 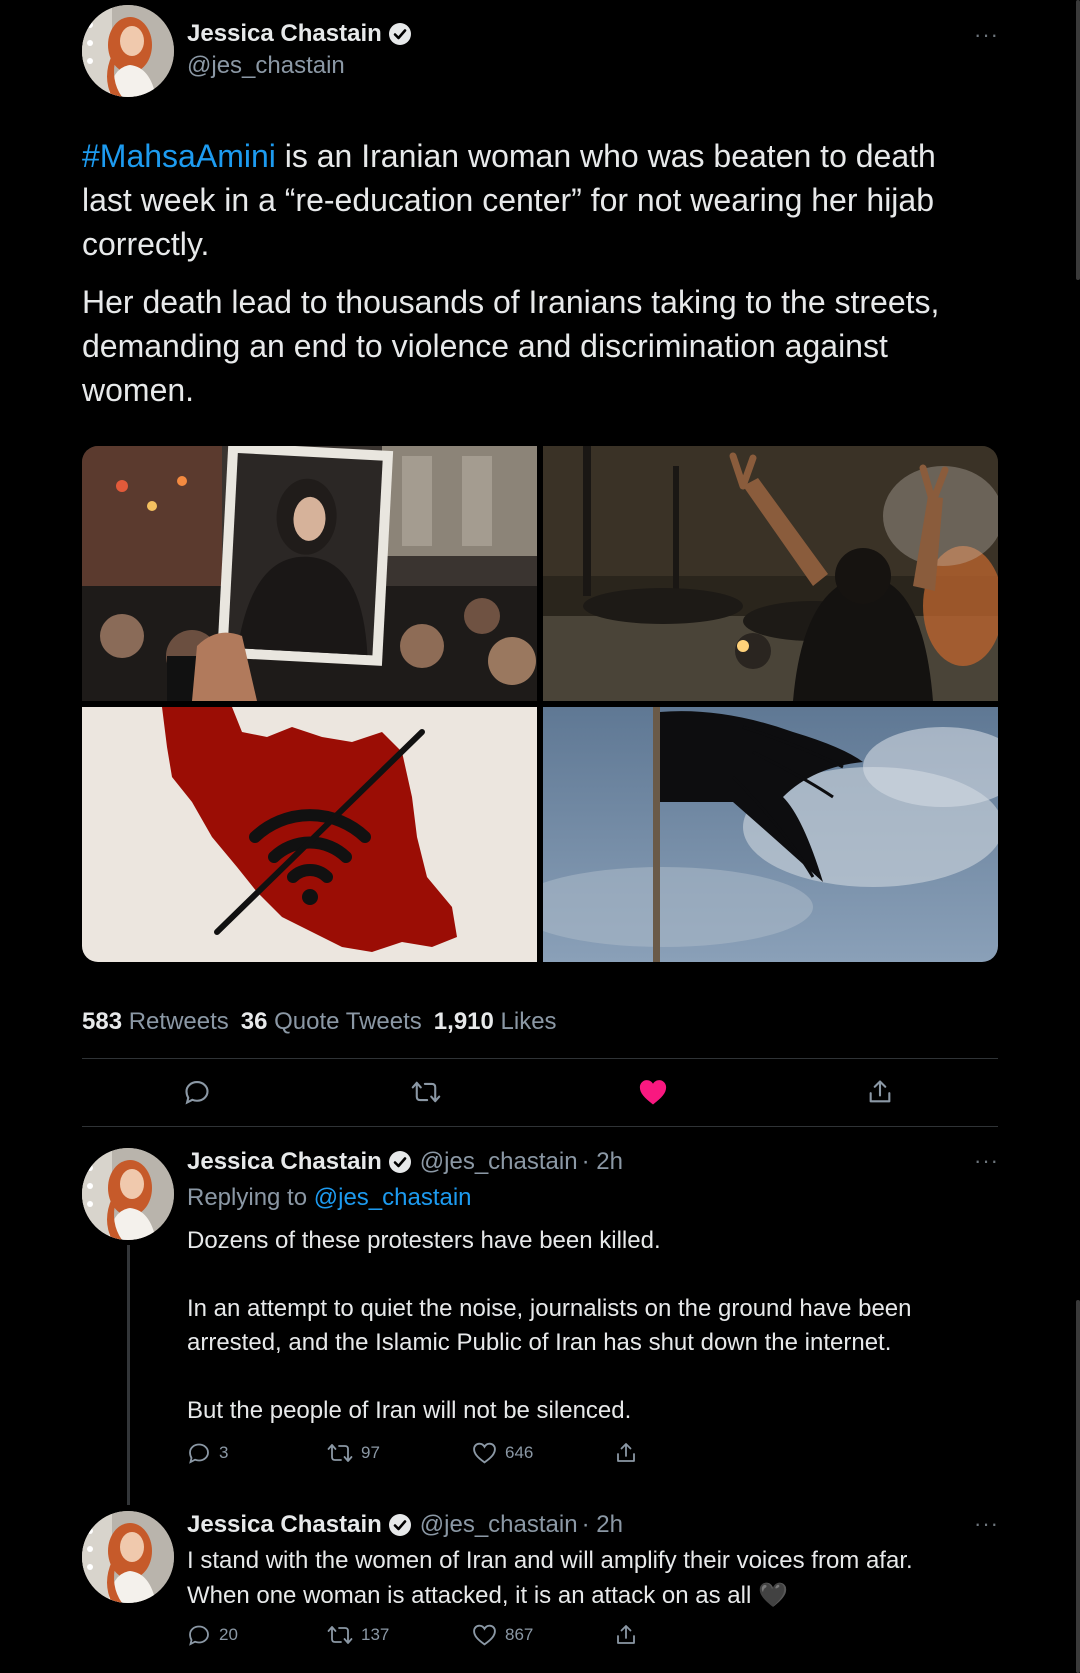 I want to click on media-image-protest-portrait, so click(x=309, y=573).